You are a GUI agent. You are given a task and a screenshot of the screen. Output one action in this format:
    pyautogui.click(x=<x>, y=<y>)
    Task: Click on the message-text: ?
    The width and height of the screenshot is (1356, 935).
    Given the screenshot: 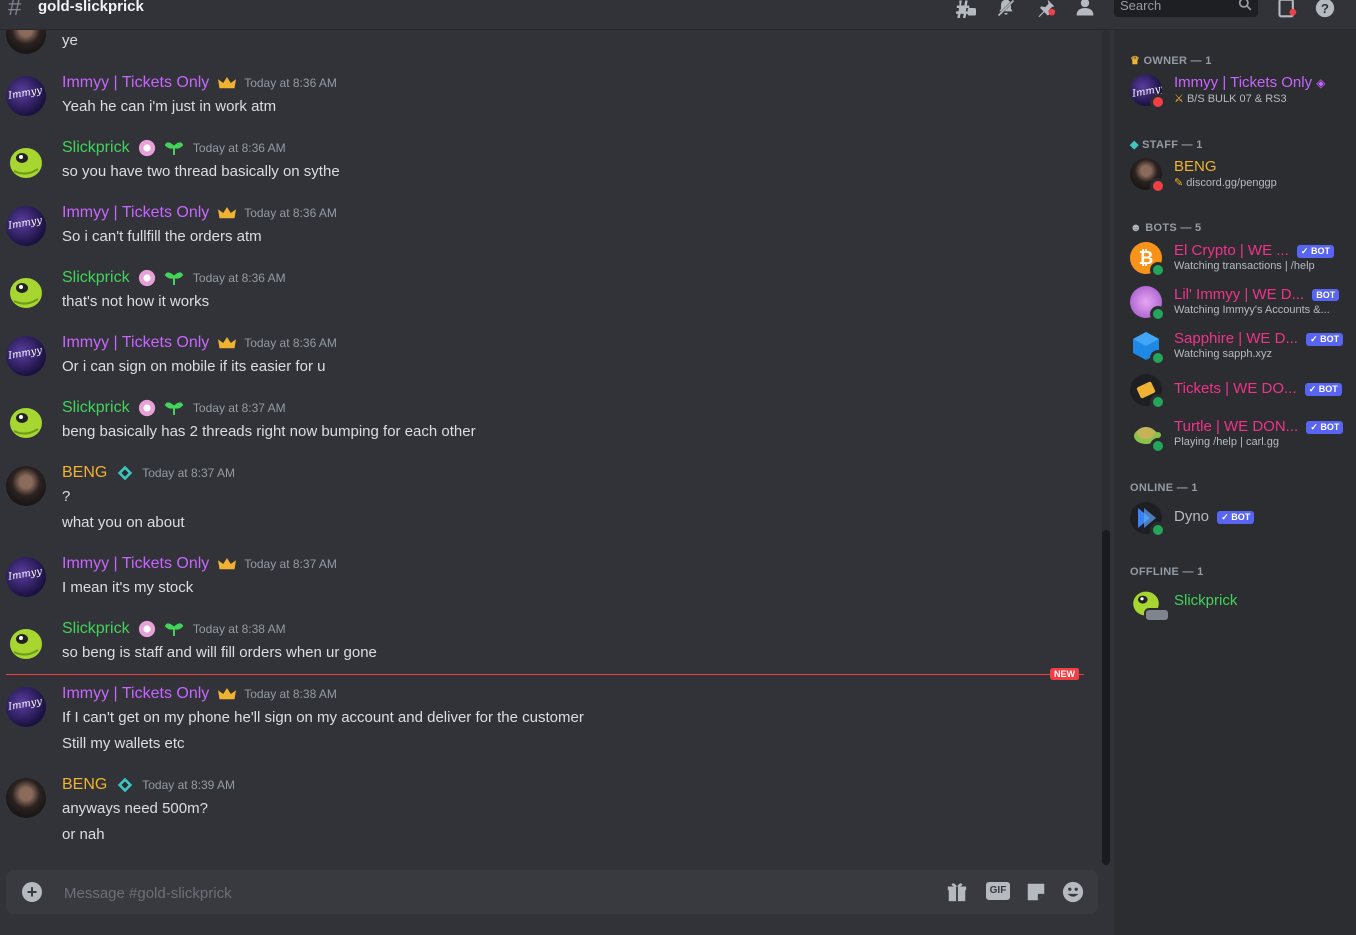 What is the action you would take?
    pyautogui.click(x=66, y=496)
    